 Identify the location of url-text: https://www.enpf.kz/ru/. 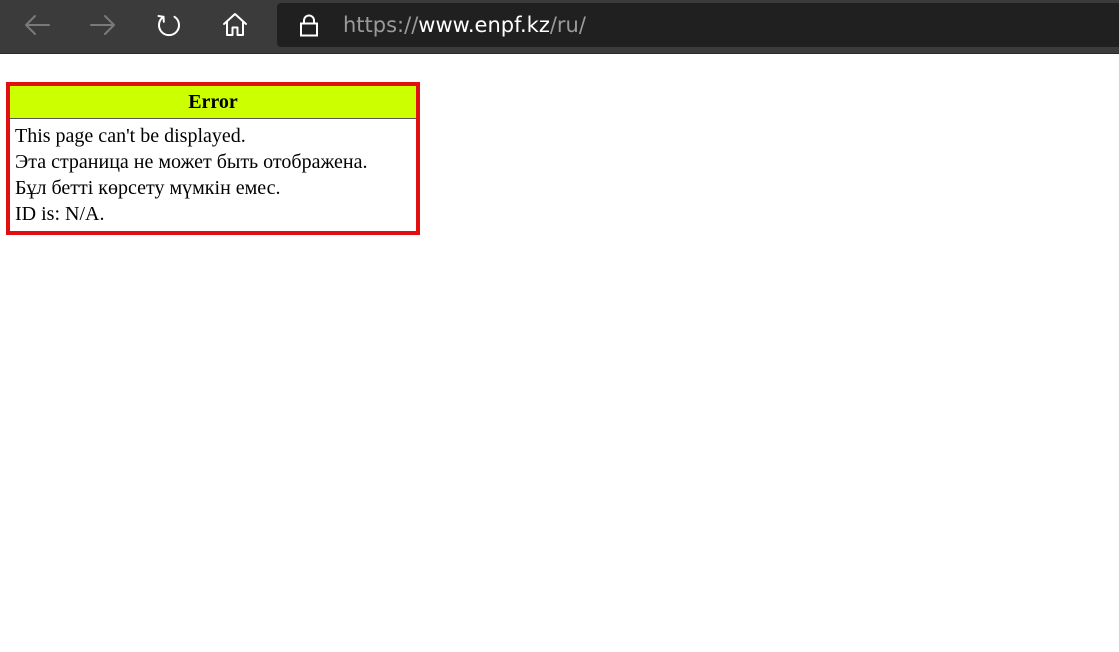
(464, 25).